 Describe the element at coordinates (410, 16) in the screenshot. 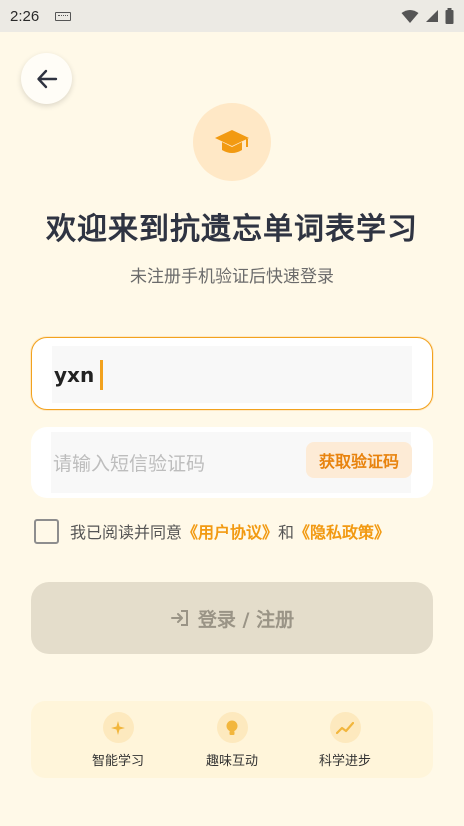

I see `wifi-icon` at that location.